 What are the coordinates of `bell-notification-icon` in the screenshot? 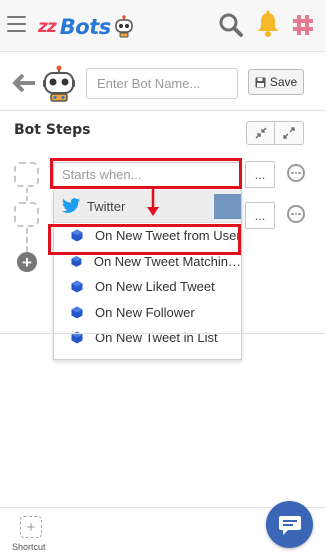 It's located at (268, 24).